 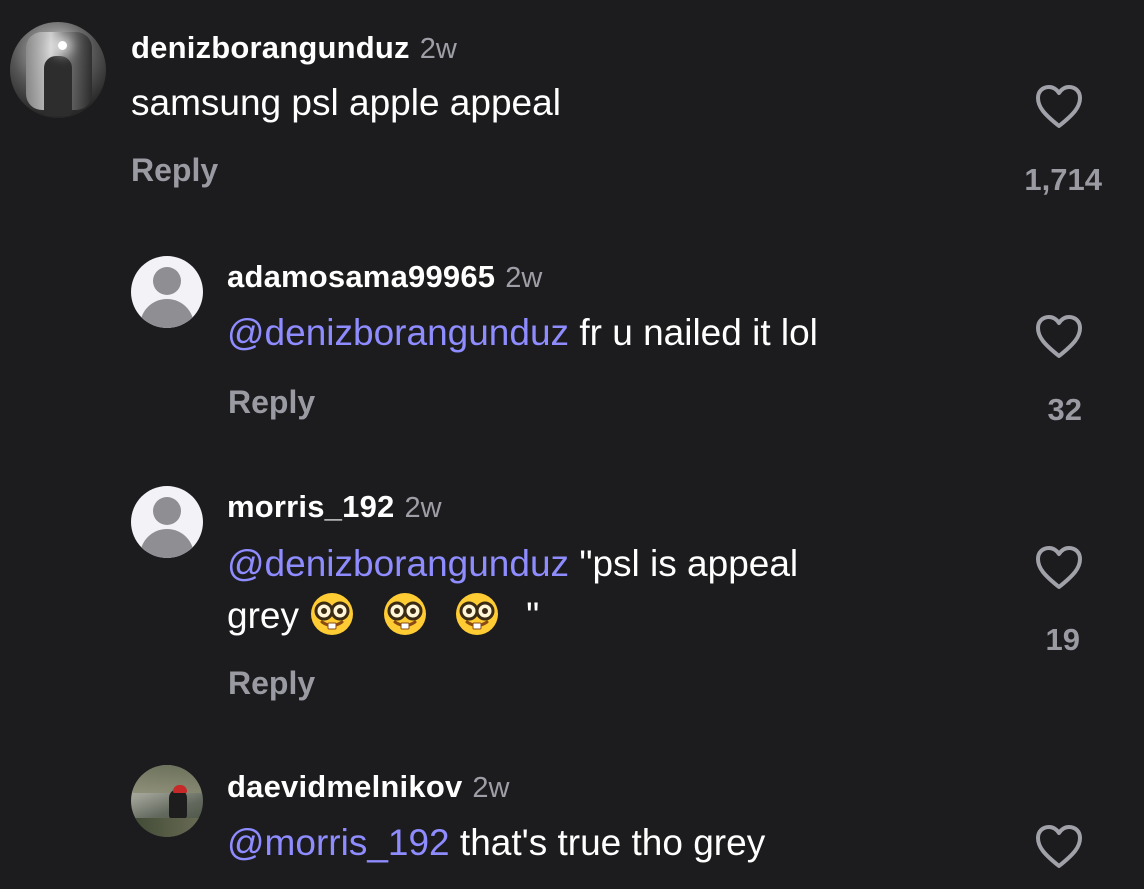 I want to click on comment-header: adamosama99965 2w, so click(x=384, y=277).